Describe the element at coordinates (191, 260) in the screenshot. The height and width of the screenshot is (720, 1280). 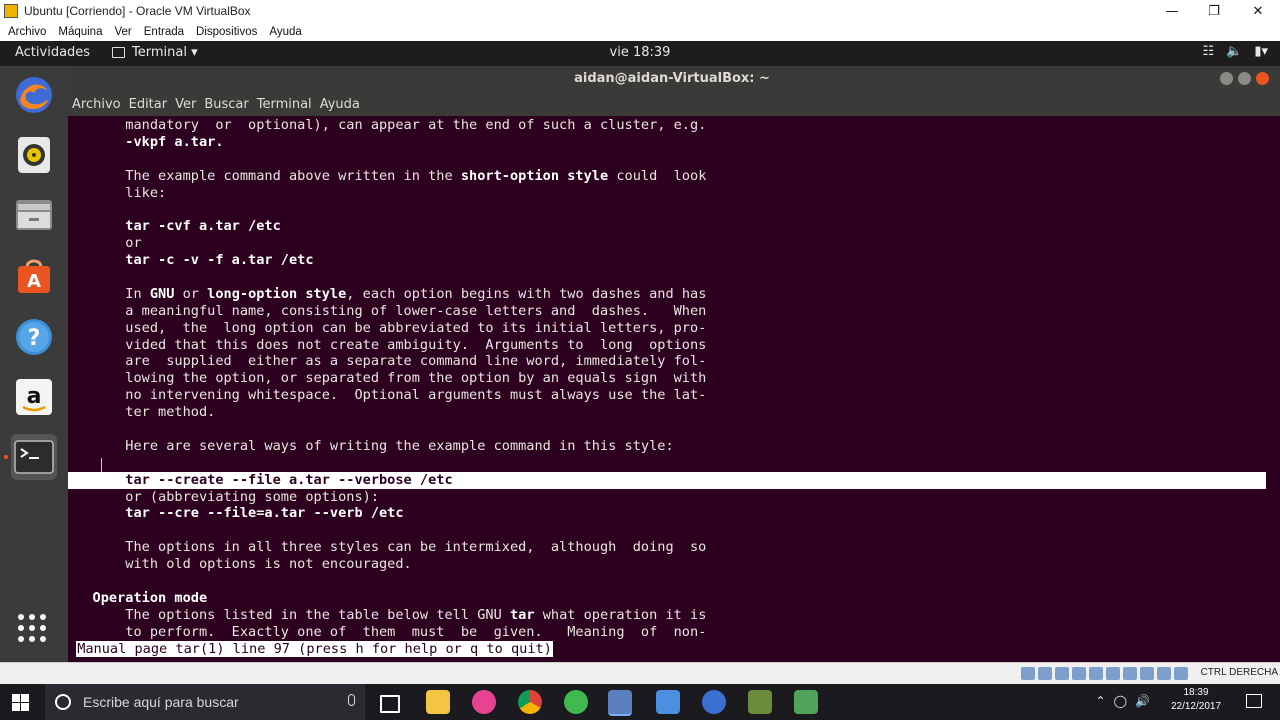
I see `man-line: tar -c -v -f a.tar /etc` at that location.